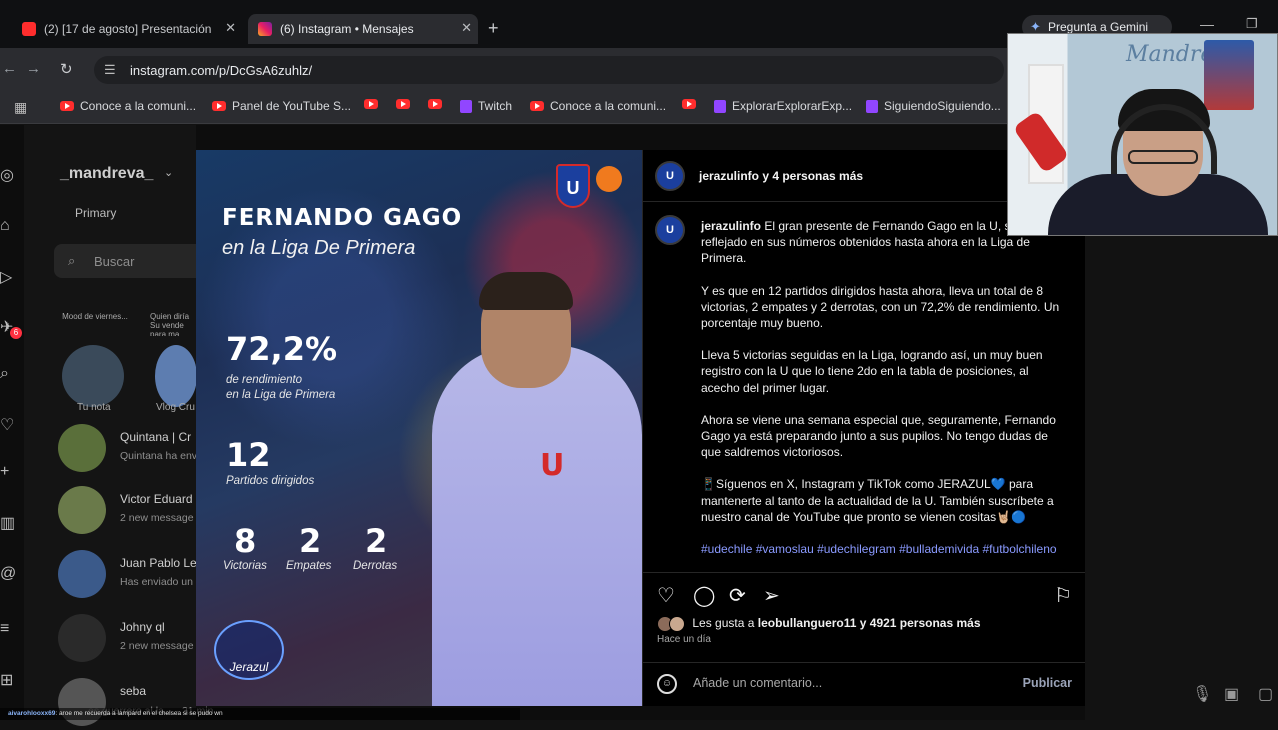 This screenshot has height=730, width=1278. What do you see at coordinates (245, 541) in the screenshot?
I see `record-value: 8` at bounding box center [245, 541].